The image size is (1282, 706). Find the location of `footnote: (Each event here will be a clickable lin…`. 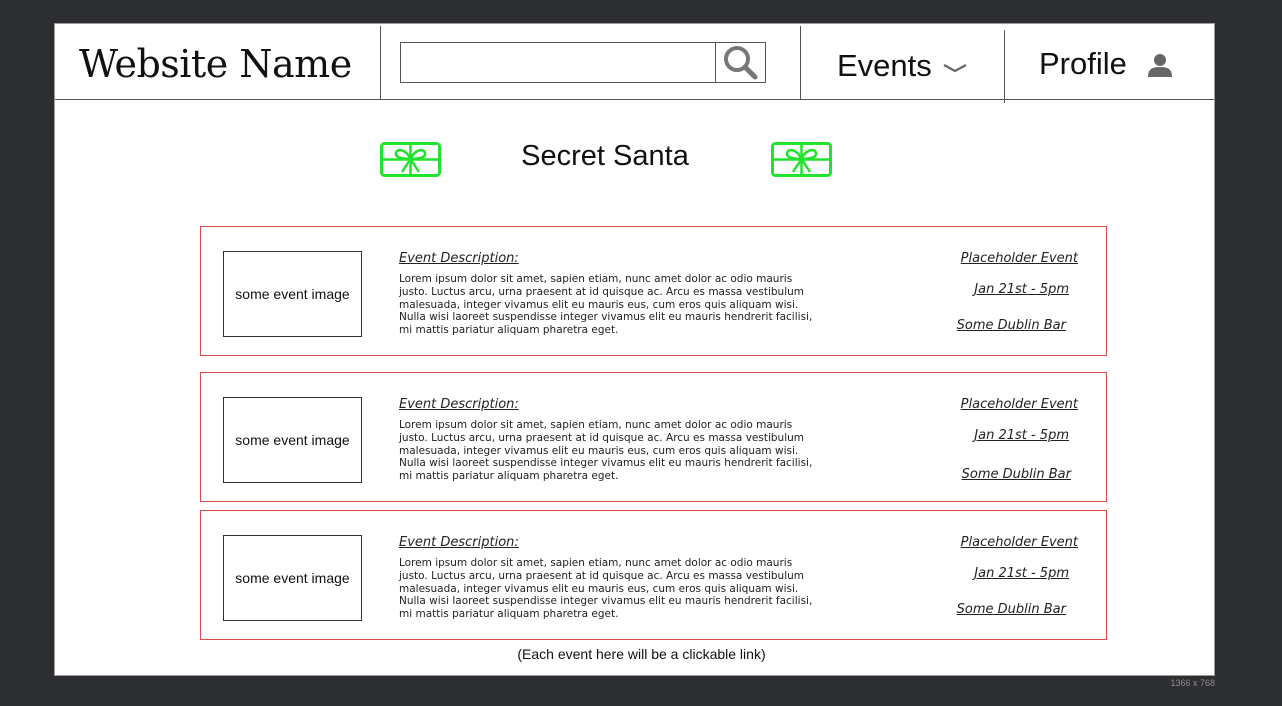

footnote: (Each event here will be a clickable lin… is located at coordinates (635, 654).